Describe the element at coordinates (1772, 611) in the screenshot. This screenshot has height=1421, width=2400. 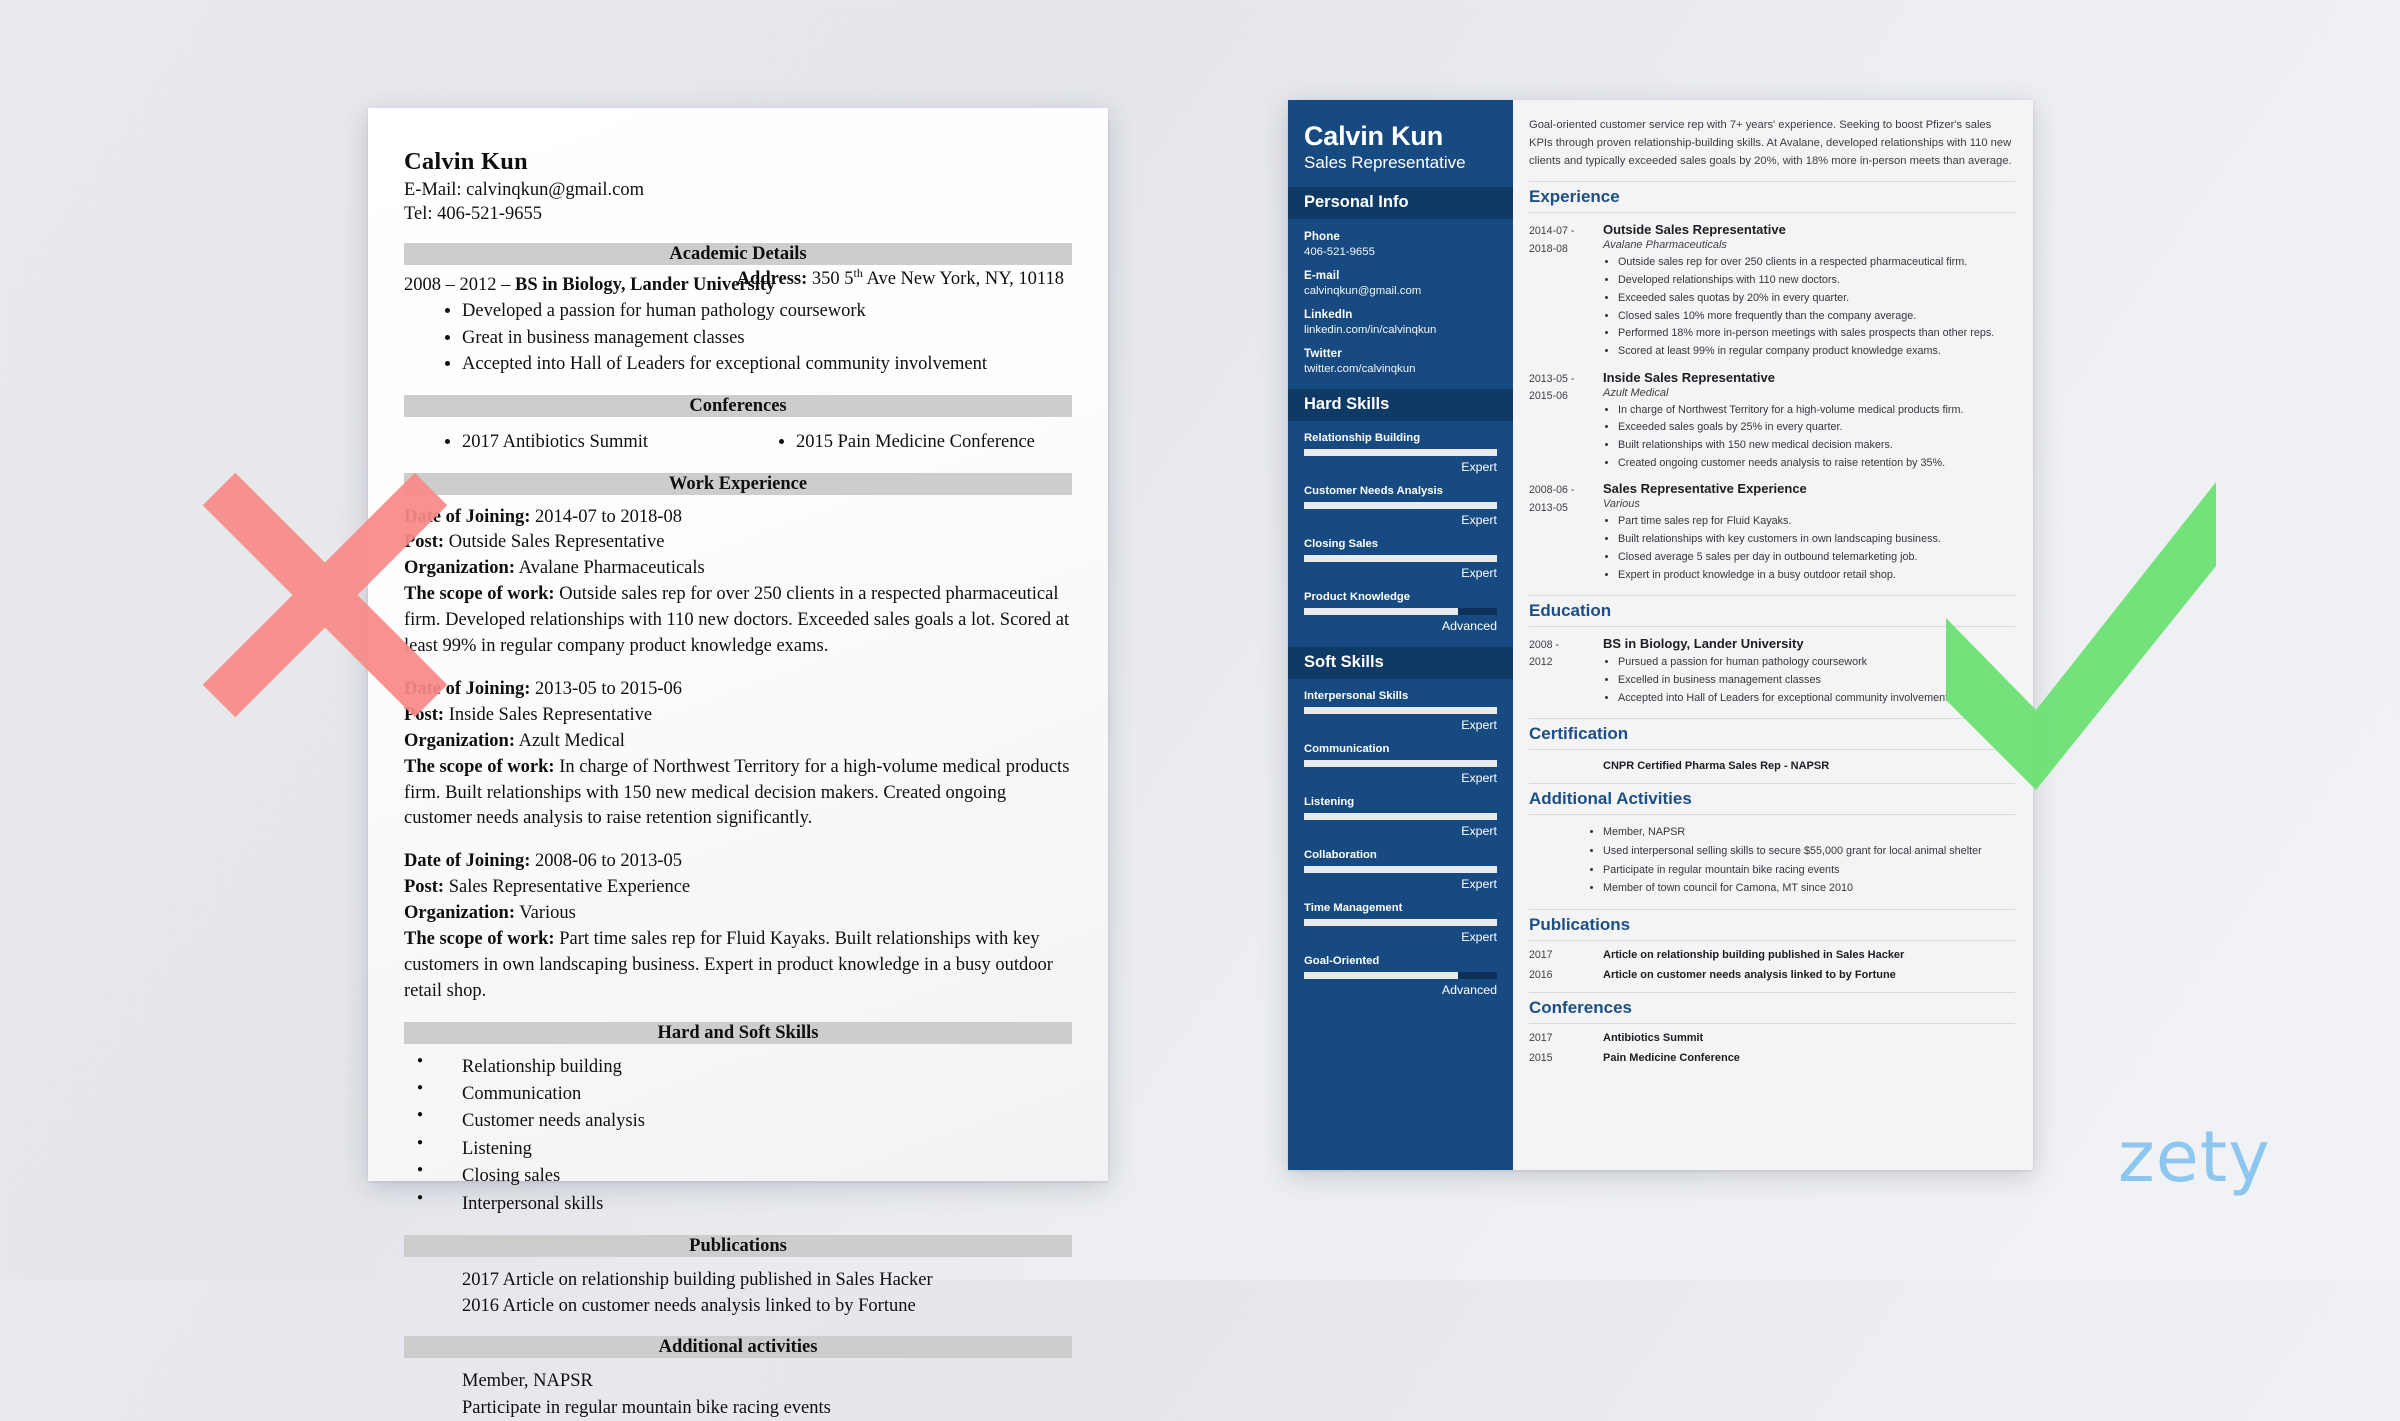
I see `section-education: Education` at that location.